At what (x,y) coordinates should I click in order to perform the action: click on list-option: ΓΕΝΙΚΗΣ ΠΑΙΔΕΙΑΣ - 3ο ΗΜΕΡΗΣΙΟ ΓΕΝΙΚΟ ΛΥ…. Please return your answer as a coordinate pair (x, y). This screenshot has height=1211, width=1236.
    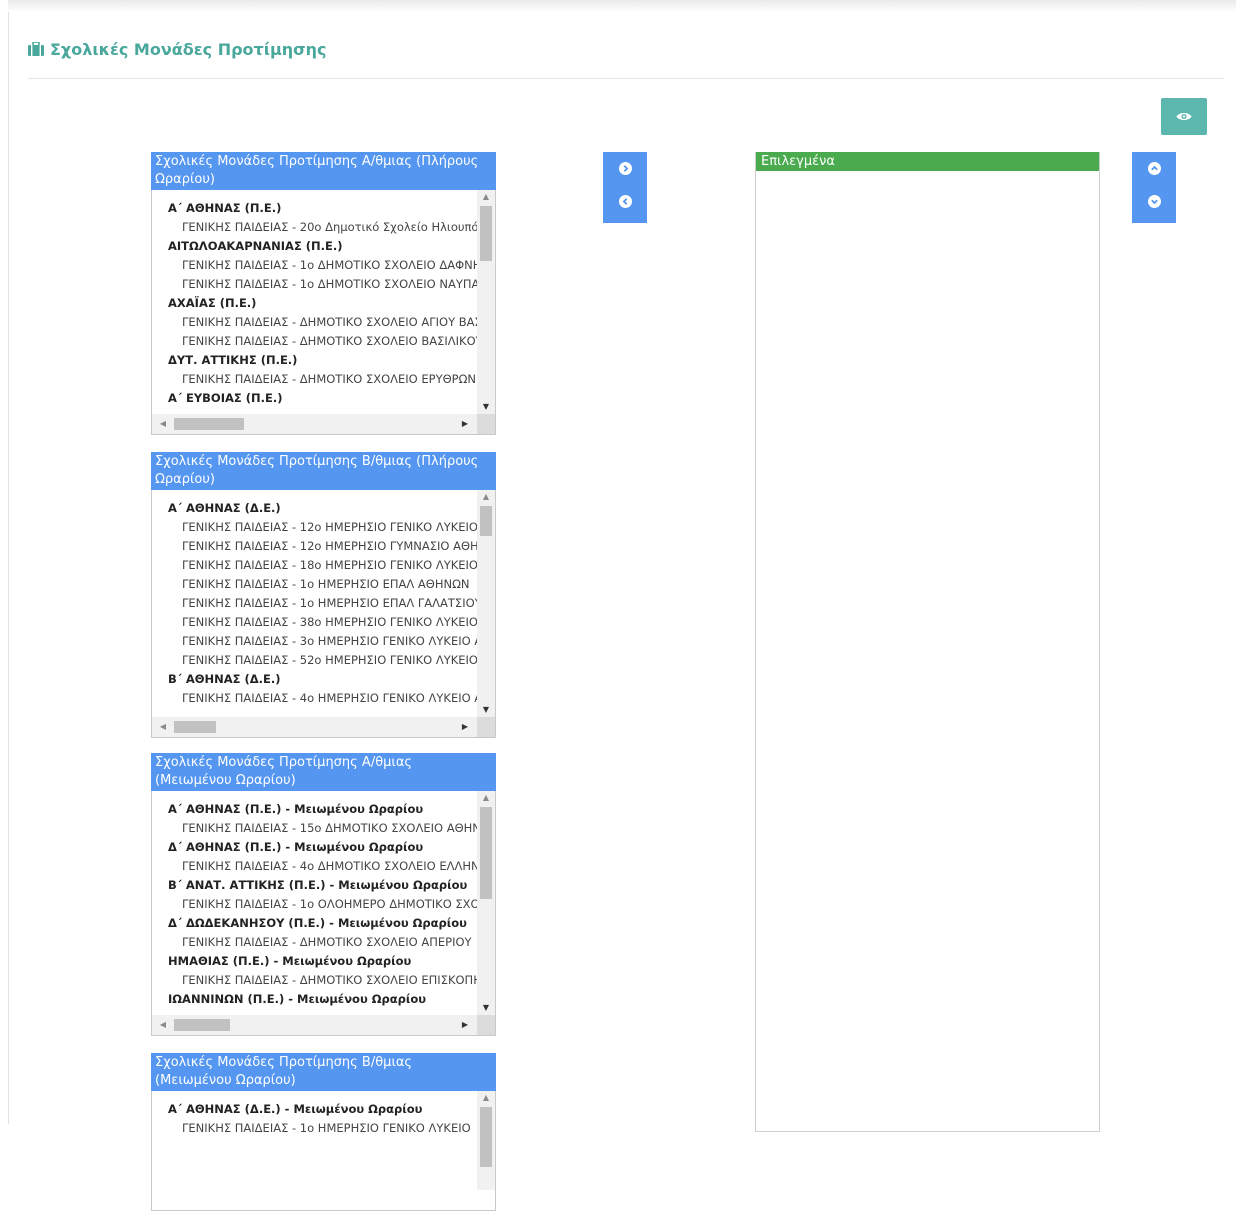
    Looking at the image, I should click on (314, 641).